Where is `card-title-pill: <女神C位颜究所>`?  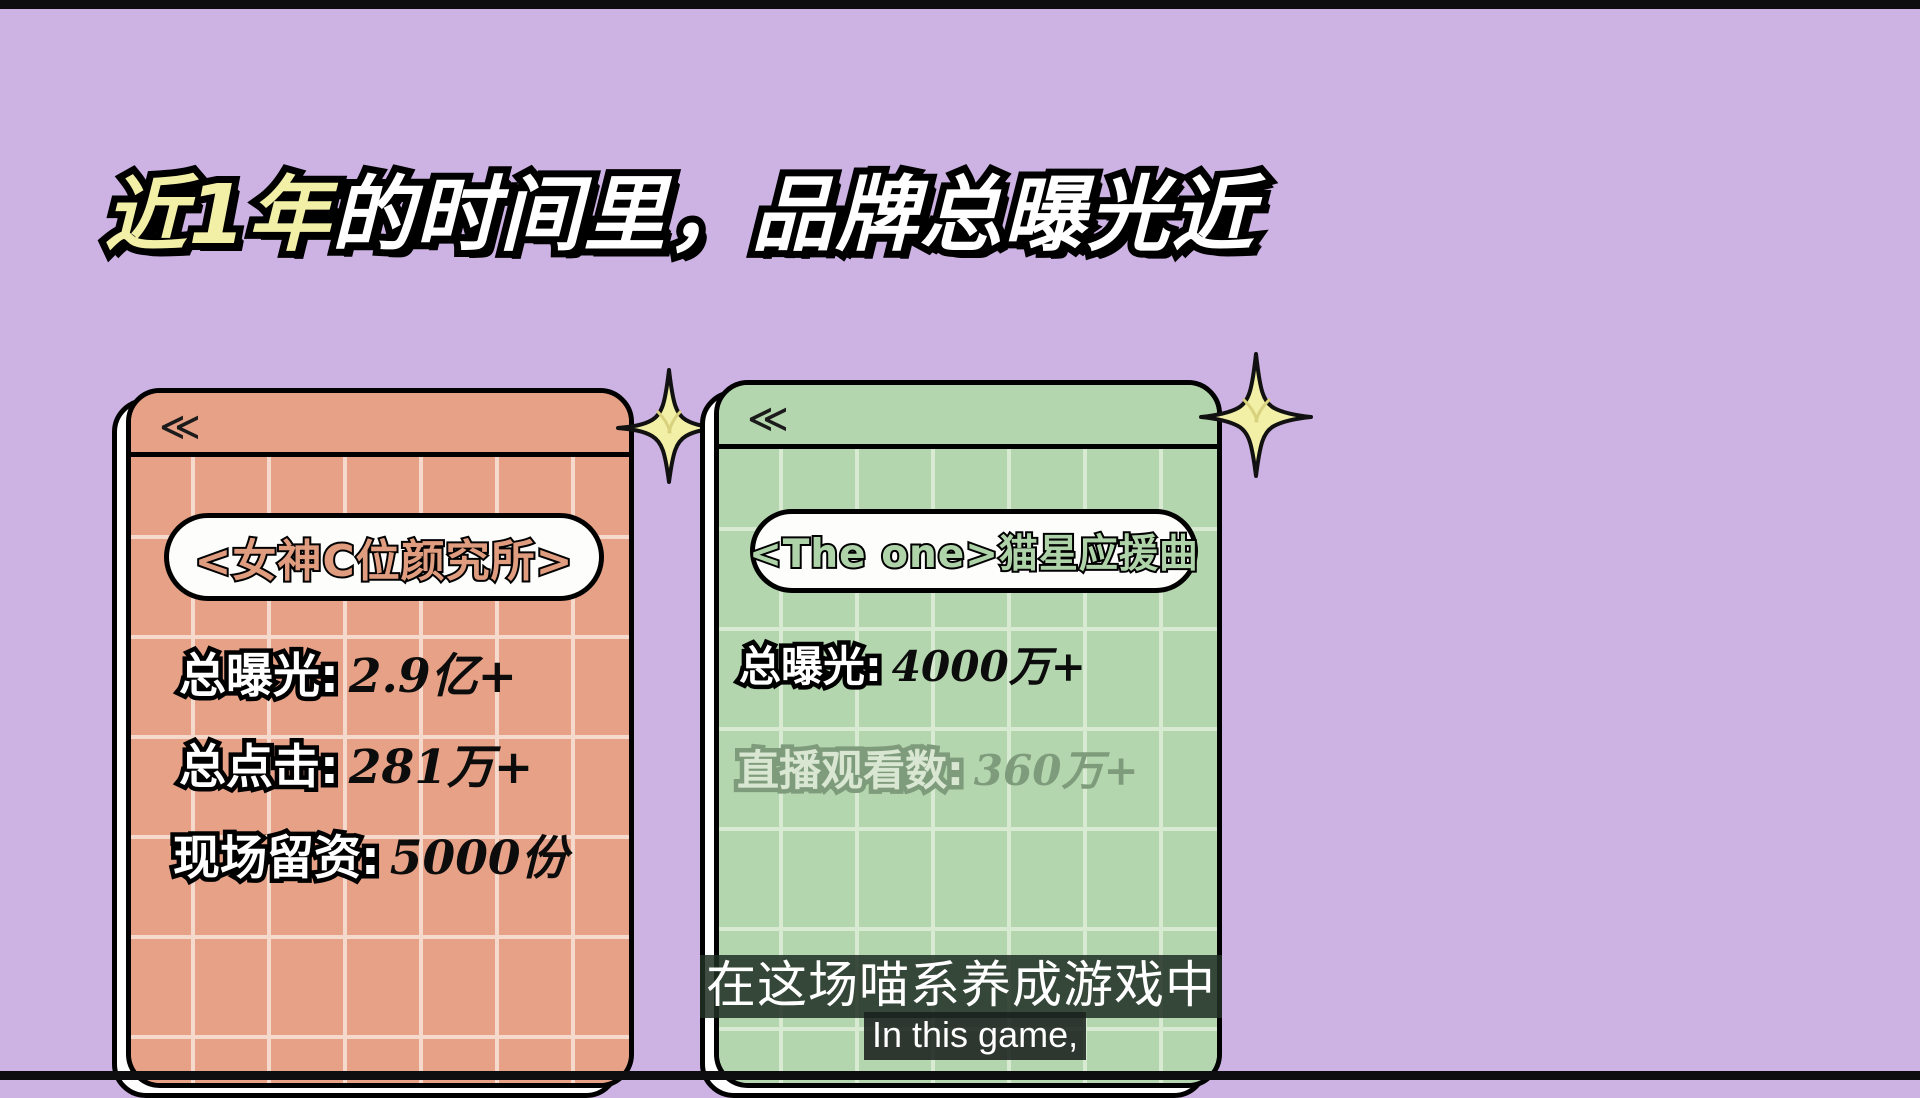
card-title-pill: <女神C位颜究所> is located at coordinates (384, 557).